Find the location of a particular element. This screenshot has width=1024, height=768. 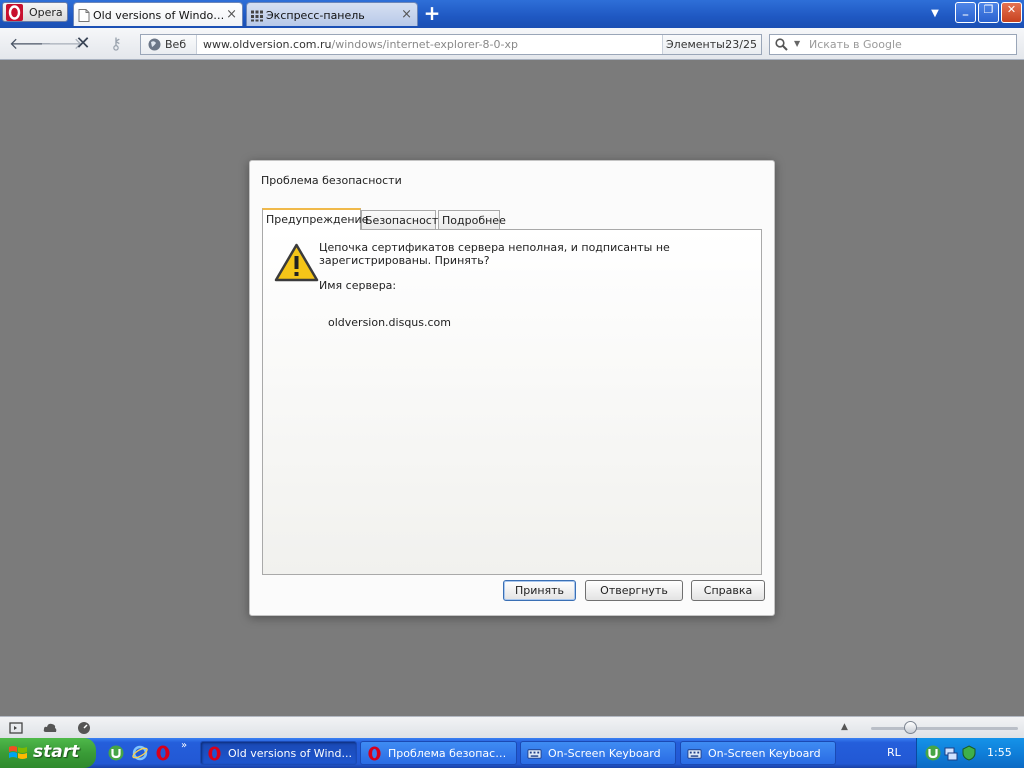

tab-title: Экспресс-панель is located at coordinates (315, 15).